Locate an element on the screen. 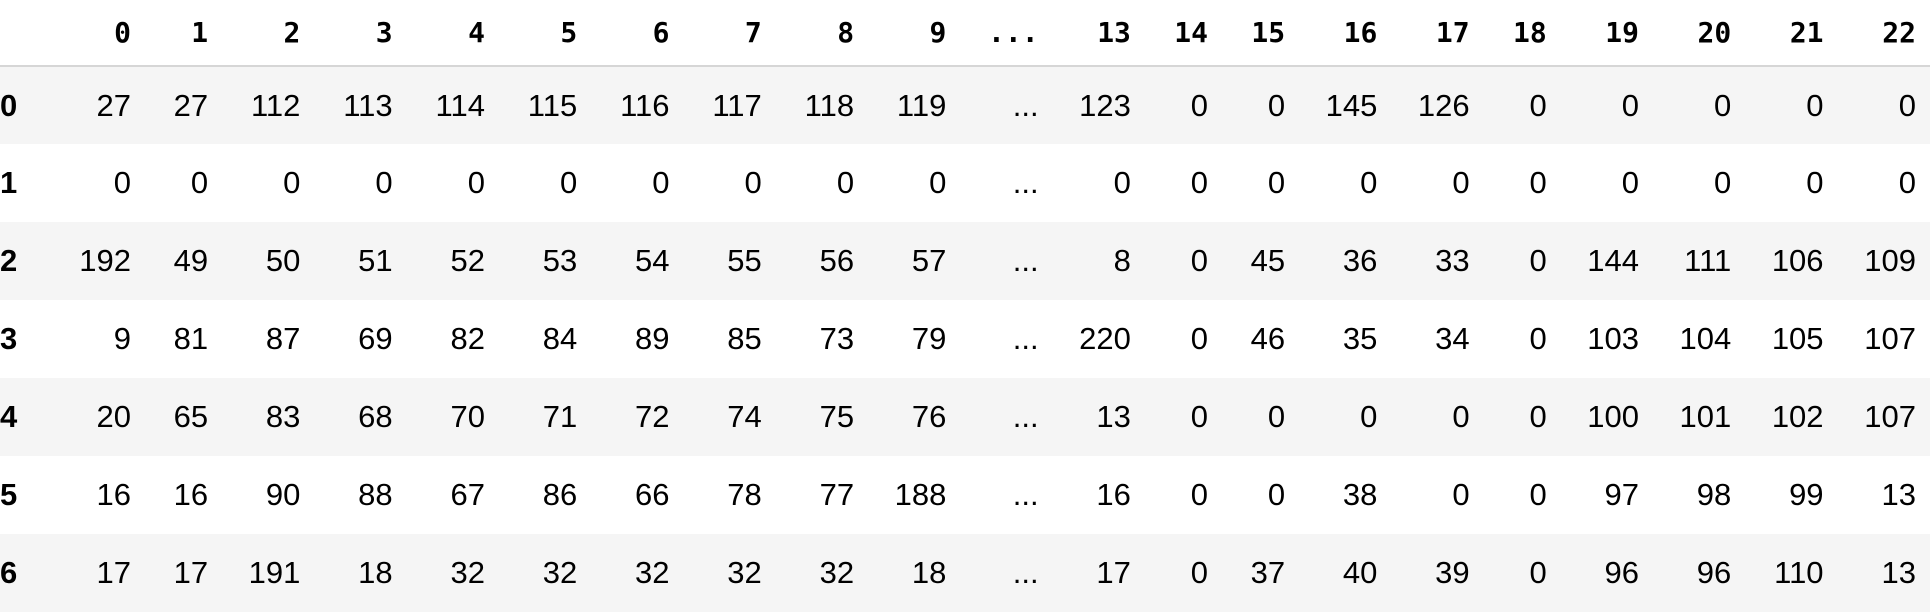 This screenshot has width=1930, height=612. table-row: 1 0 0 0 0 0 0 0 0 0 0... 0 0 0 0 0 0 0 0 0 0 is located at coordinates (965, 183).